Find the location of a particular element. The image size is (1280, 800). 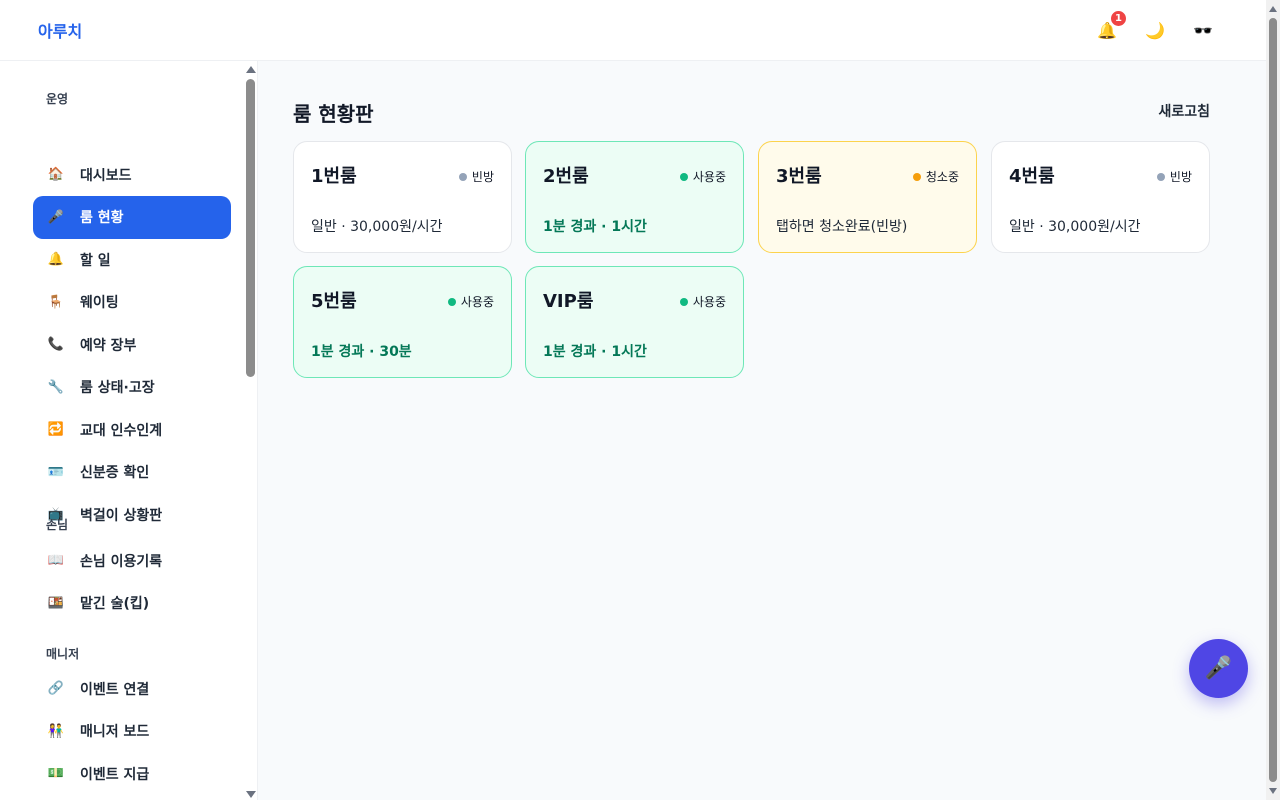

room-card: VIP룸 사용중 1분 경과 · 1시간 is located at coordinates (634, 322).